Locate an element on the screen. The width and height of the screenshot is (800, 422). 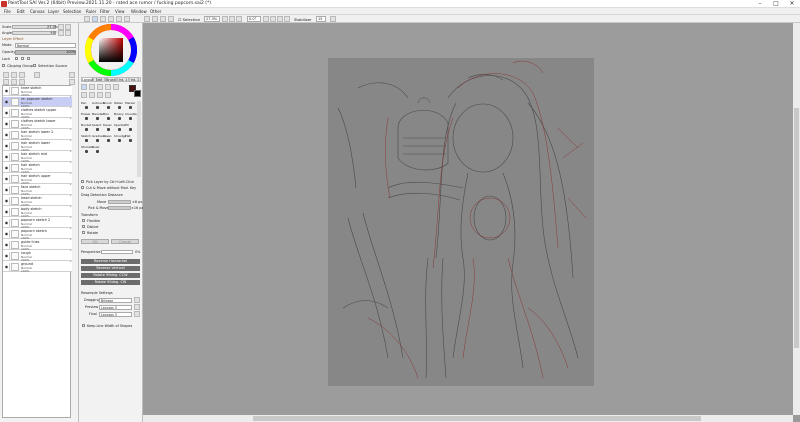
background-color-swatch is located at coordinates (137, 93).